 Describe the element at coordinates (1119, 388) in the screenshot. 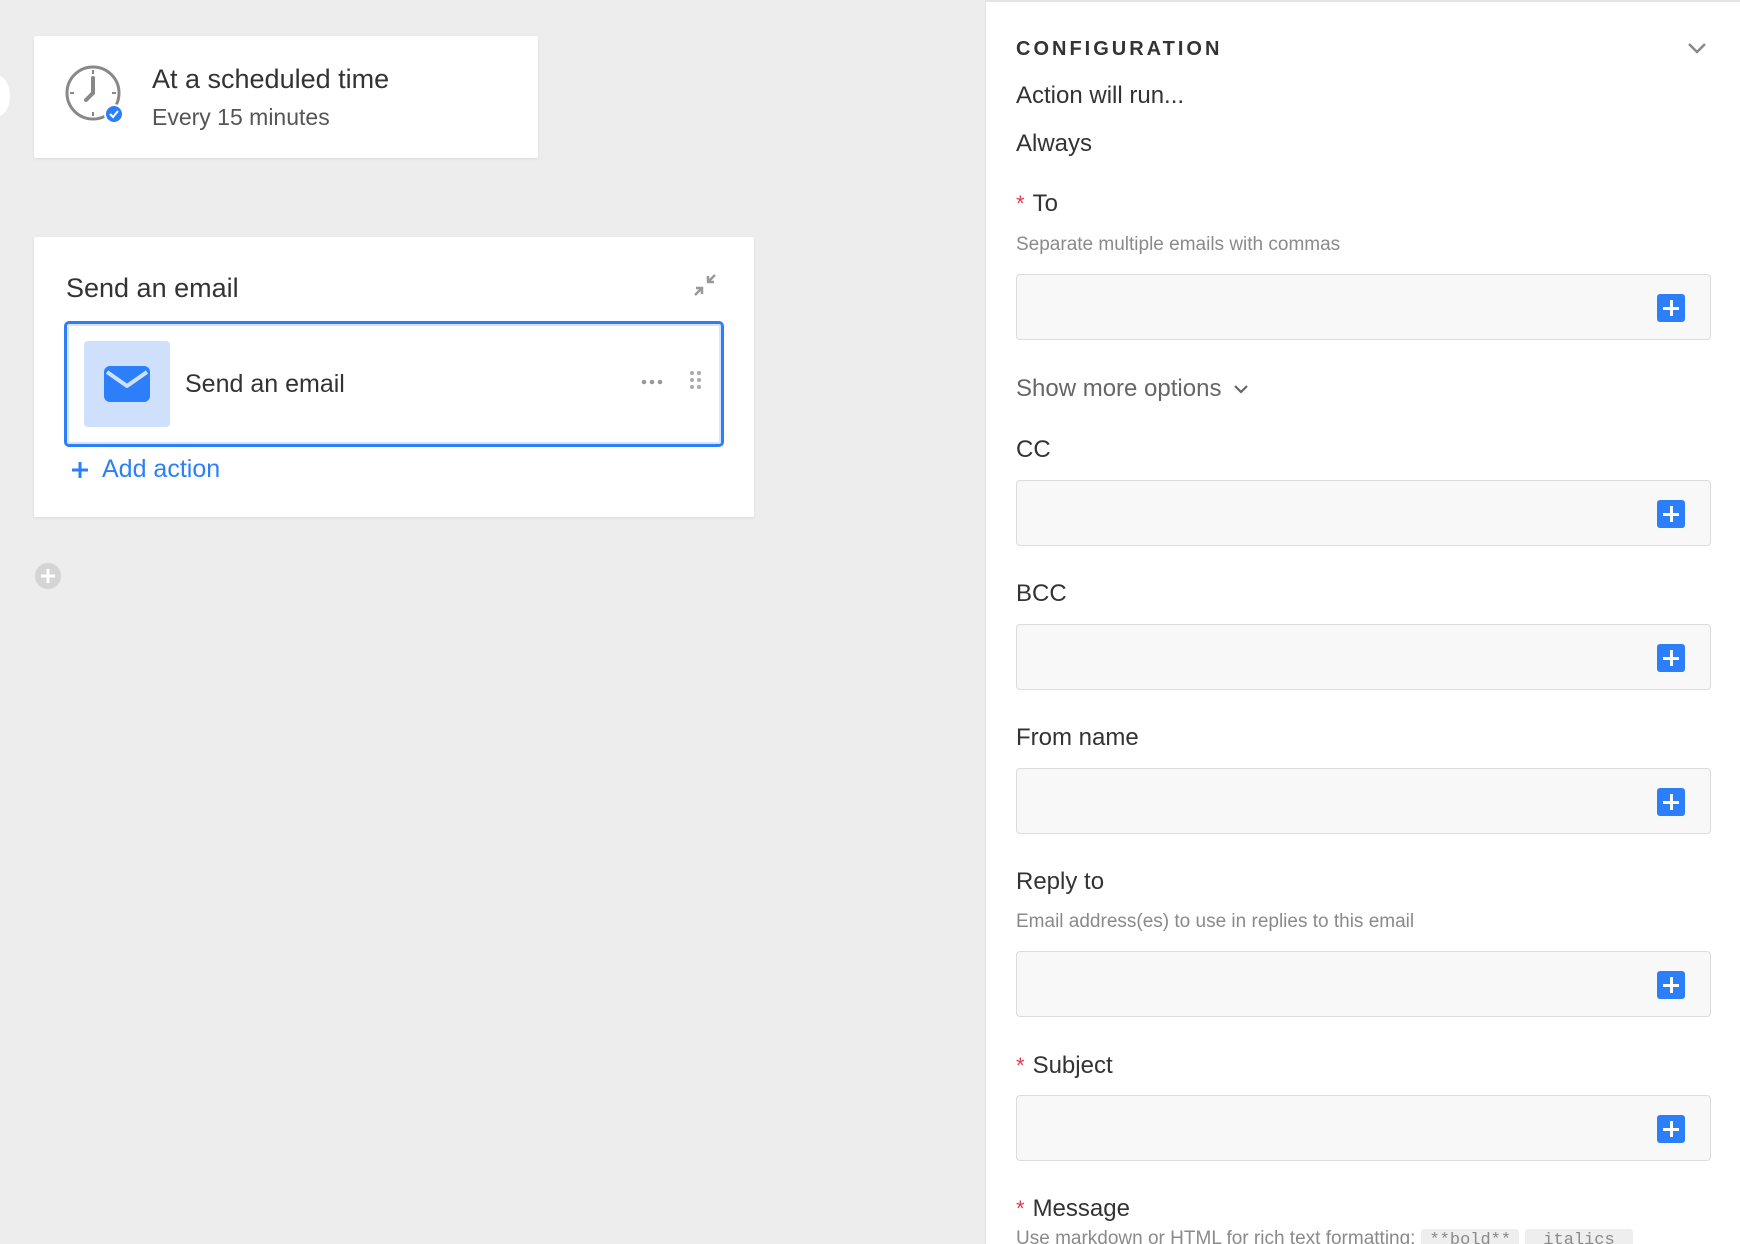

I see `show-more-label: Show more options` at that location.